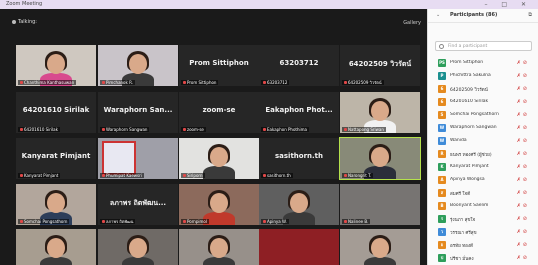 Image resolution: width=538 pixels, height=265 pixels. What do you see at coordinates (356, 221) in the screenshot?
I see `tile-name-label: Nalinee B.` at bounding box center [356, 221].